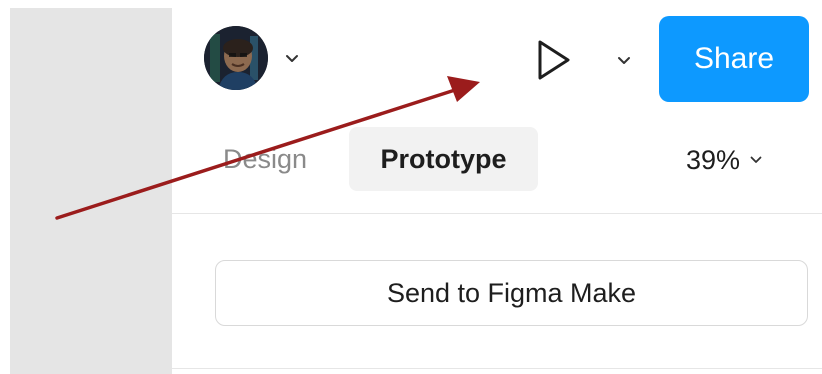  I want to click on avatar-menu-chevron-down-icon, so click(292, 59).